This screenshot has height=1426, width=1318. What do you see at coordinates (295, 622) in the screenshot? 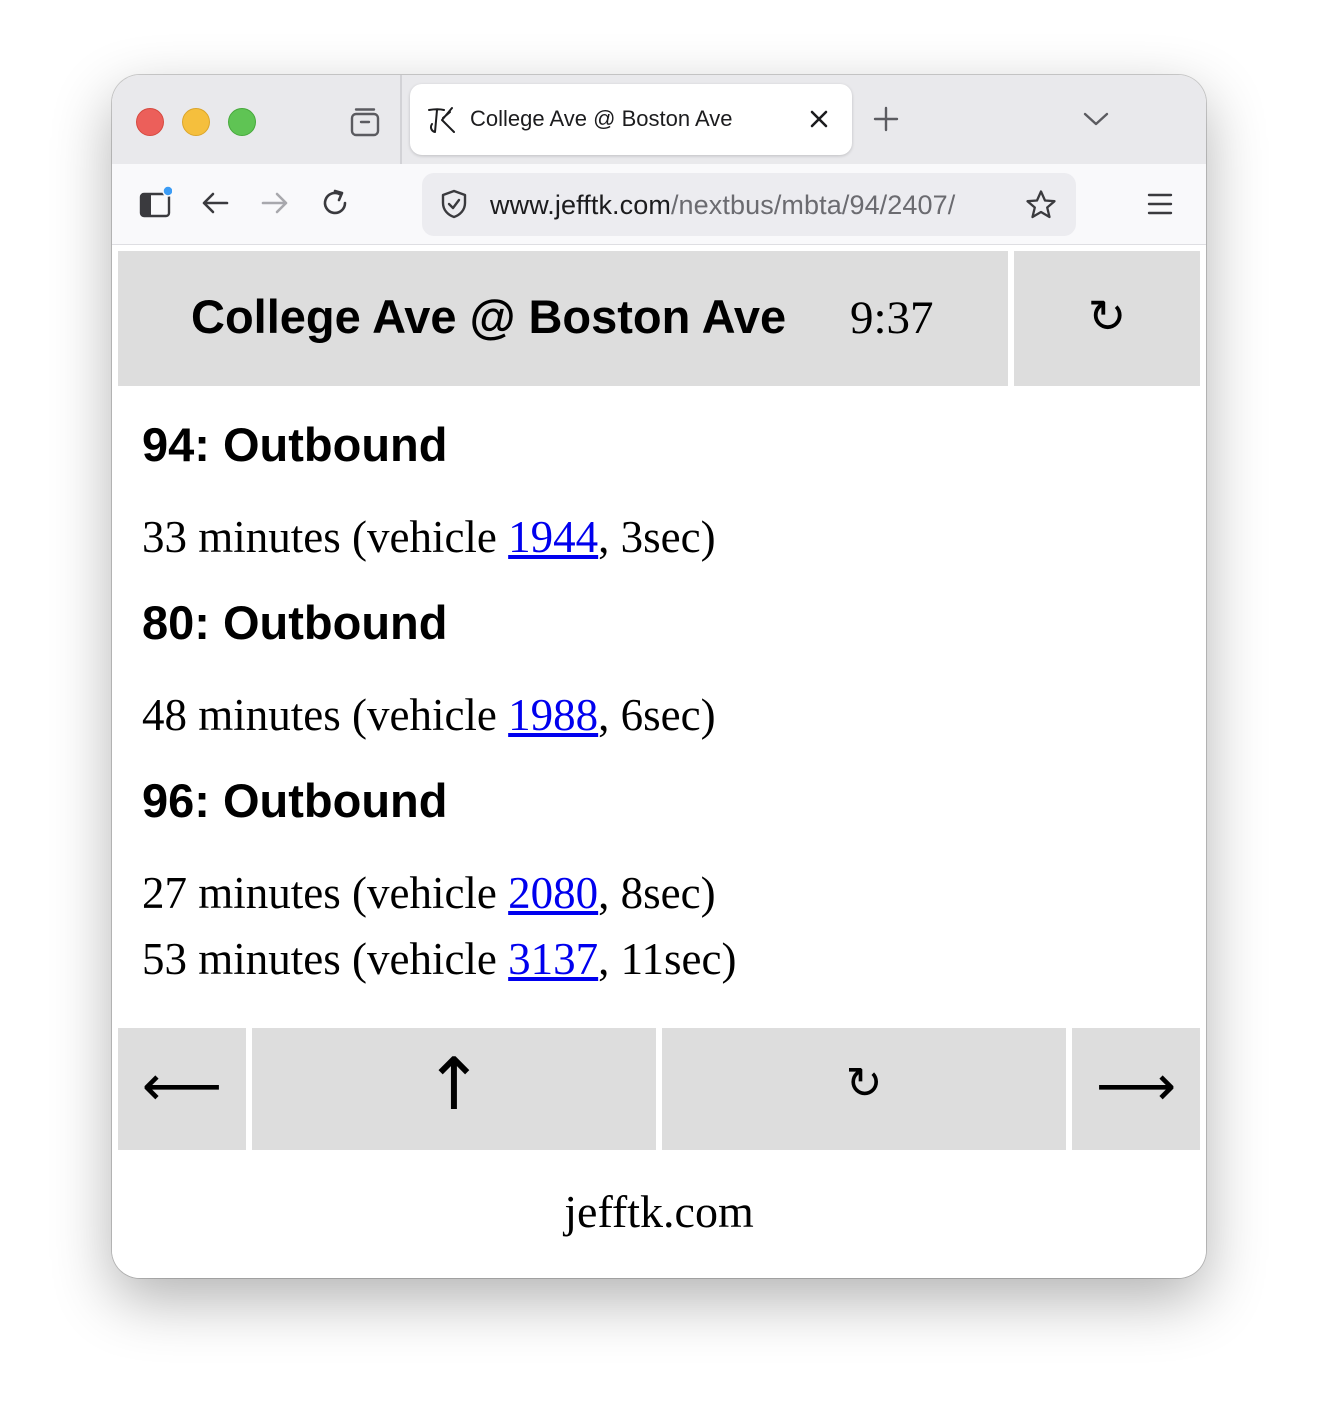
I see `route-heading: 80: Outbound` at bounding box center [295, 622].